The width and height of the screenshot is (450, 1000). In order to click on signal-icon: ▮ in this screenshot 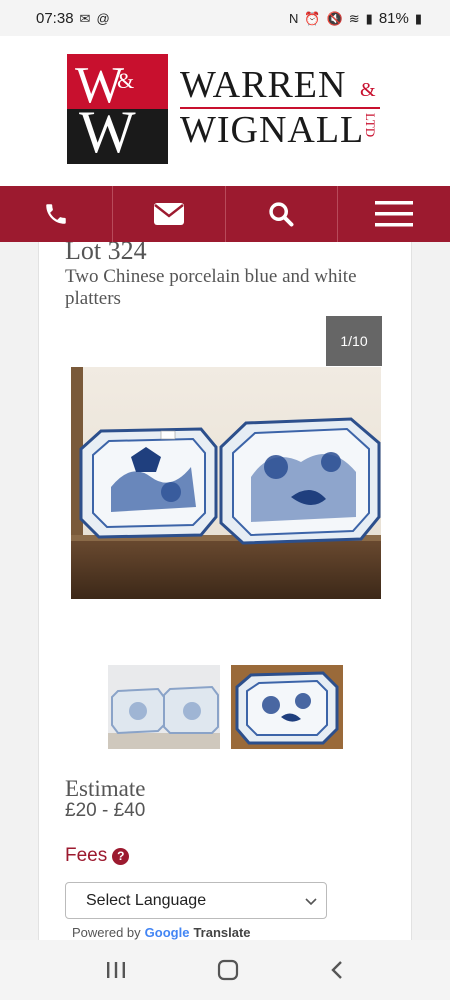, I will do `click(369, 18)`.